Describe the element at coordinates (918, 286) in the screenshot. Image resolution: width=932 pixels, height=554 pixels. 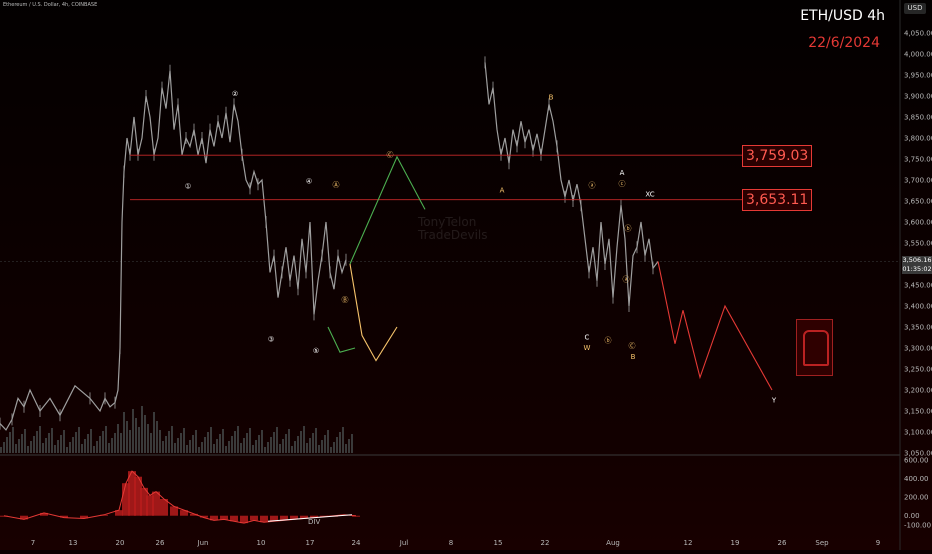
I see `price-tick-label: 3,450.00` at that location.